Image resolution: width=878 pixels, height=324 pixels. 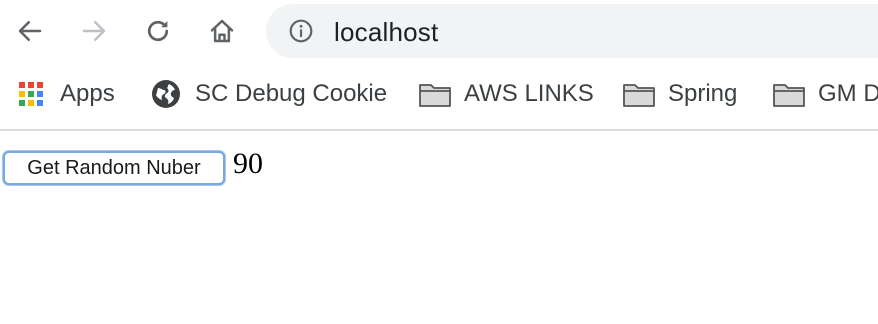 I want to click on home-icon, so click(x=222, y=31).